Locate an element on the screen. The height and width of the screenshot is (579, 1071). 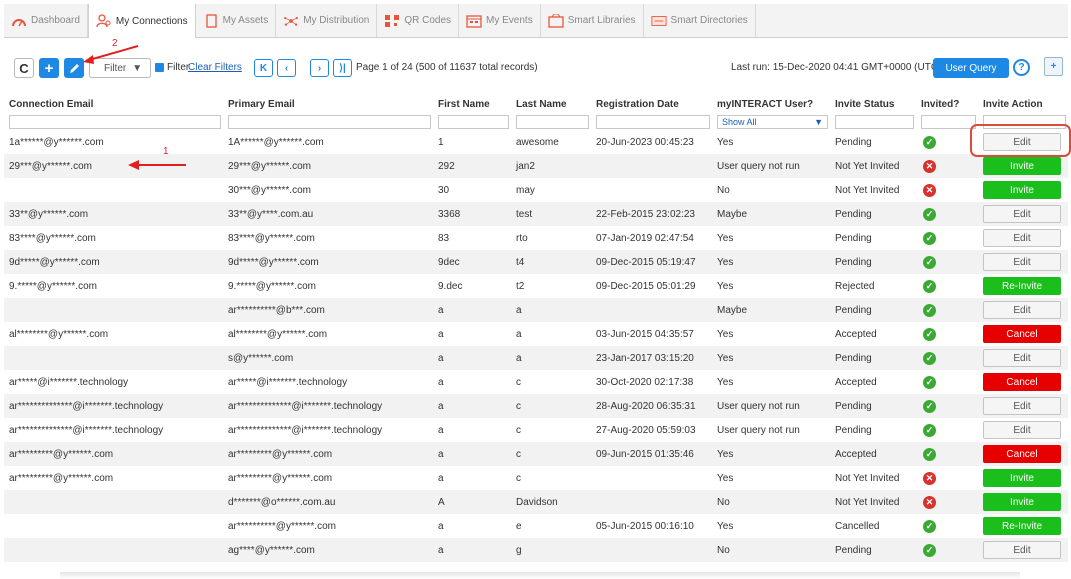
arrow-head-1-icon is located at coordinates (133, 165).